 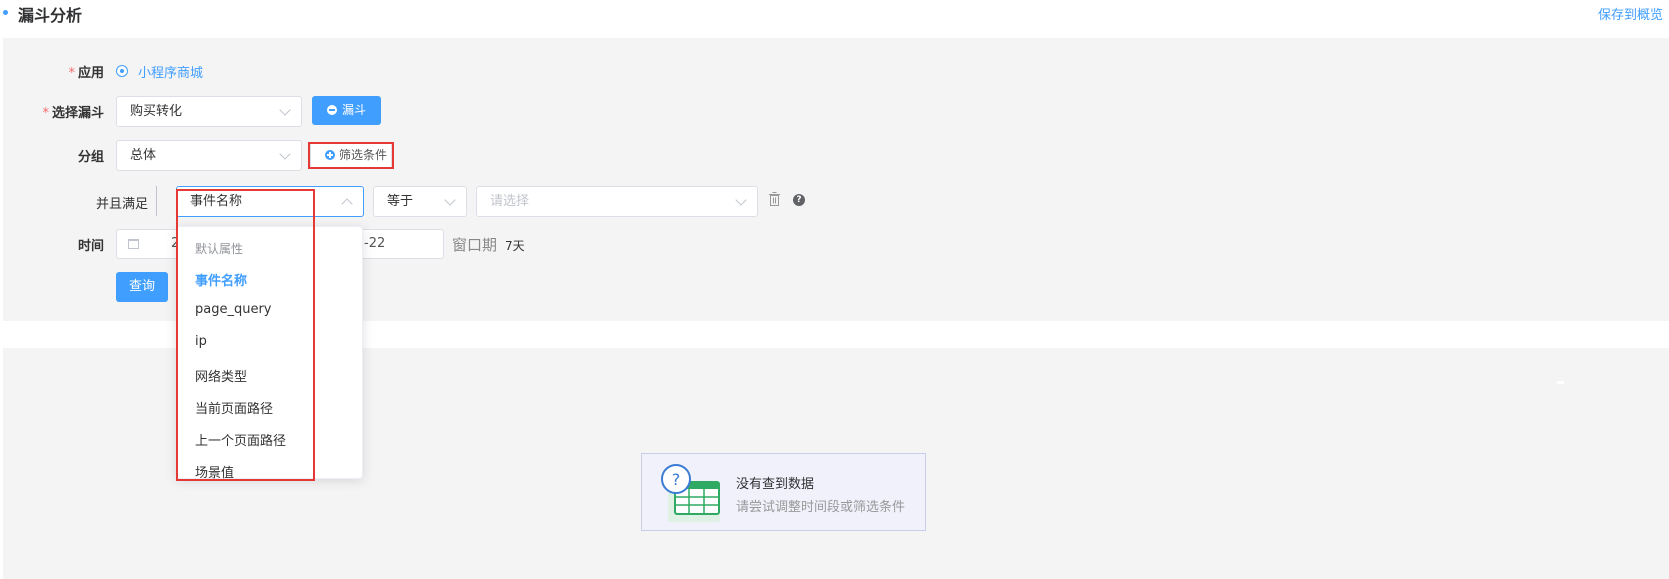 What do you see at coordinates (475, 245) in the screenshot?
I see `window-label: 窗口期` at bounding box center [475, 245].